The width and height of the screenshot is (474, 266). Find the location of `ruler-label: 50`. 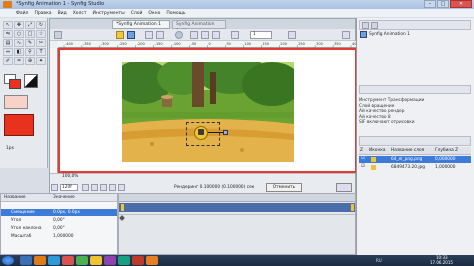

ruler-label: 50 is located at coordinates (228, 44).